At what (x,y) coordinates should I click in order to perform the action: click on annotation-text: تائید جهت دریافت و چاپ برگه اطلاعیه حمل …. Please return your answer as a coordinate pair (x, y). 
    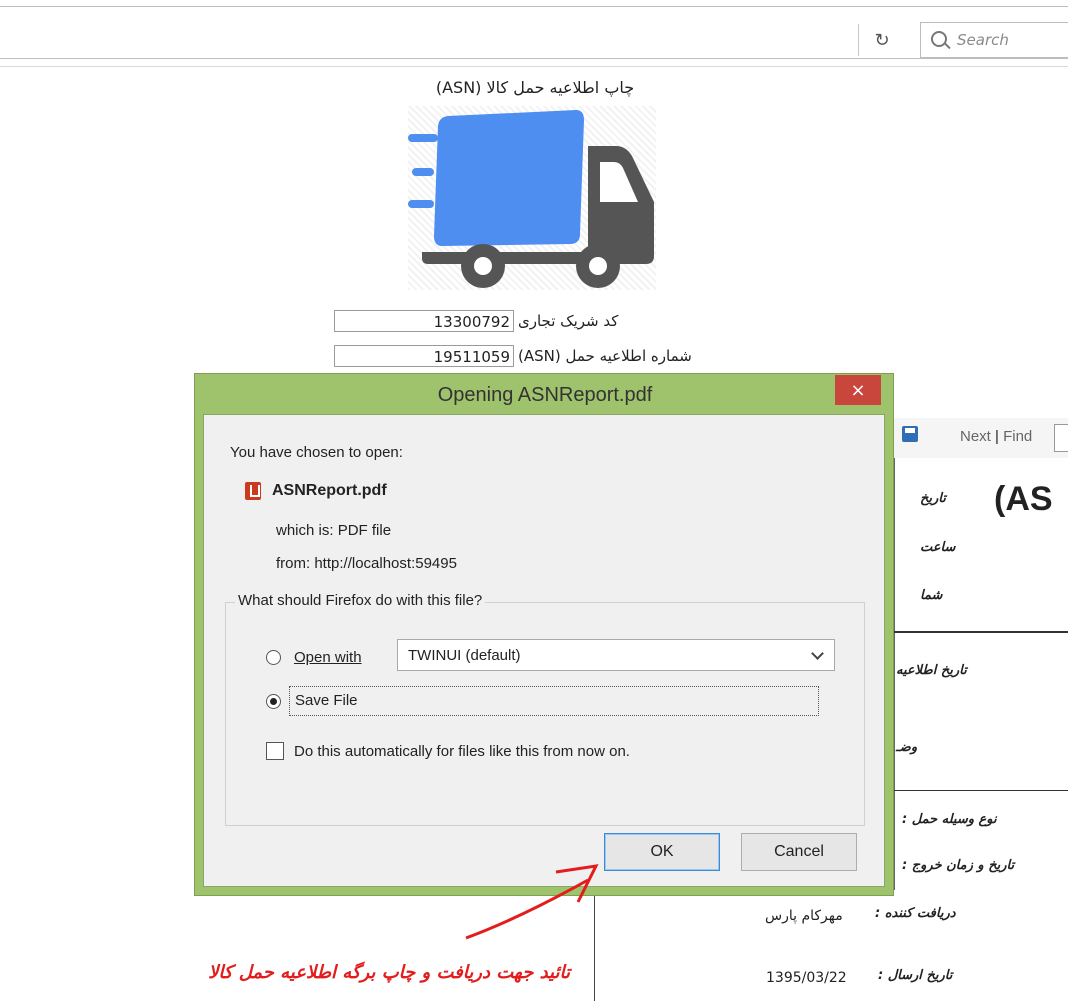
    Looking at the image, I should click on (389, 972).